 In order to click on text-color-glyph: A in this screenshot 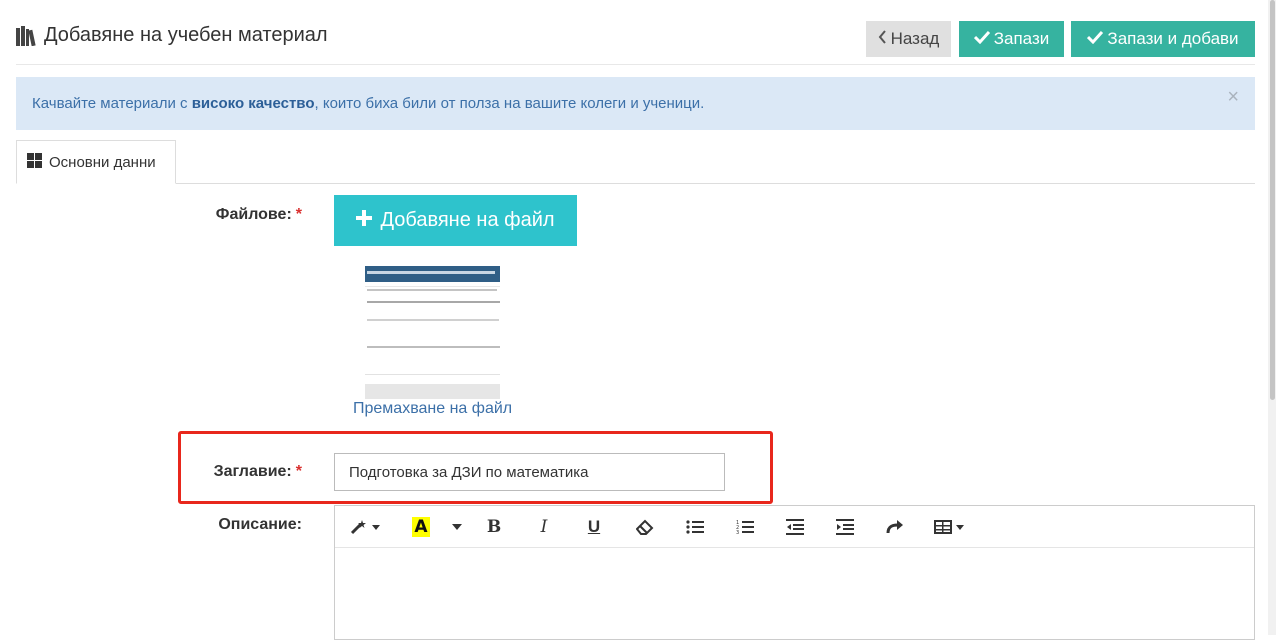, I will do `click(421, 527)`.